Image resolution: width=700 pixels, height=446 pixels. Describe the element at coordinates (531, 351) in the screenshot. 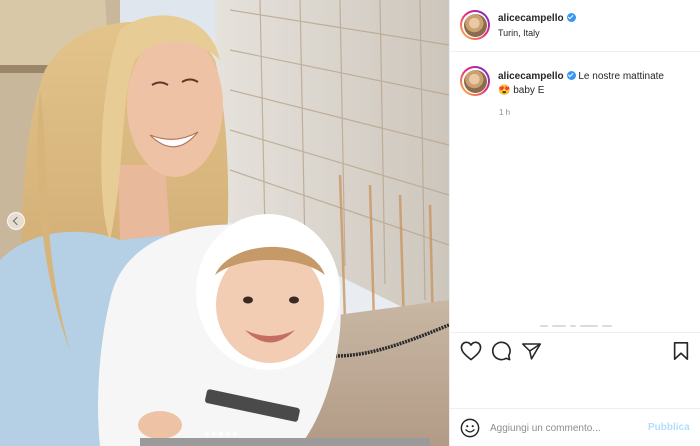

I see `share-icon` at that location.